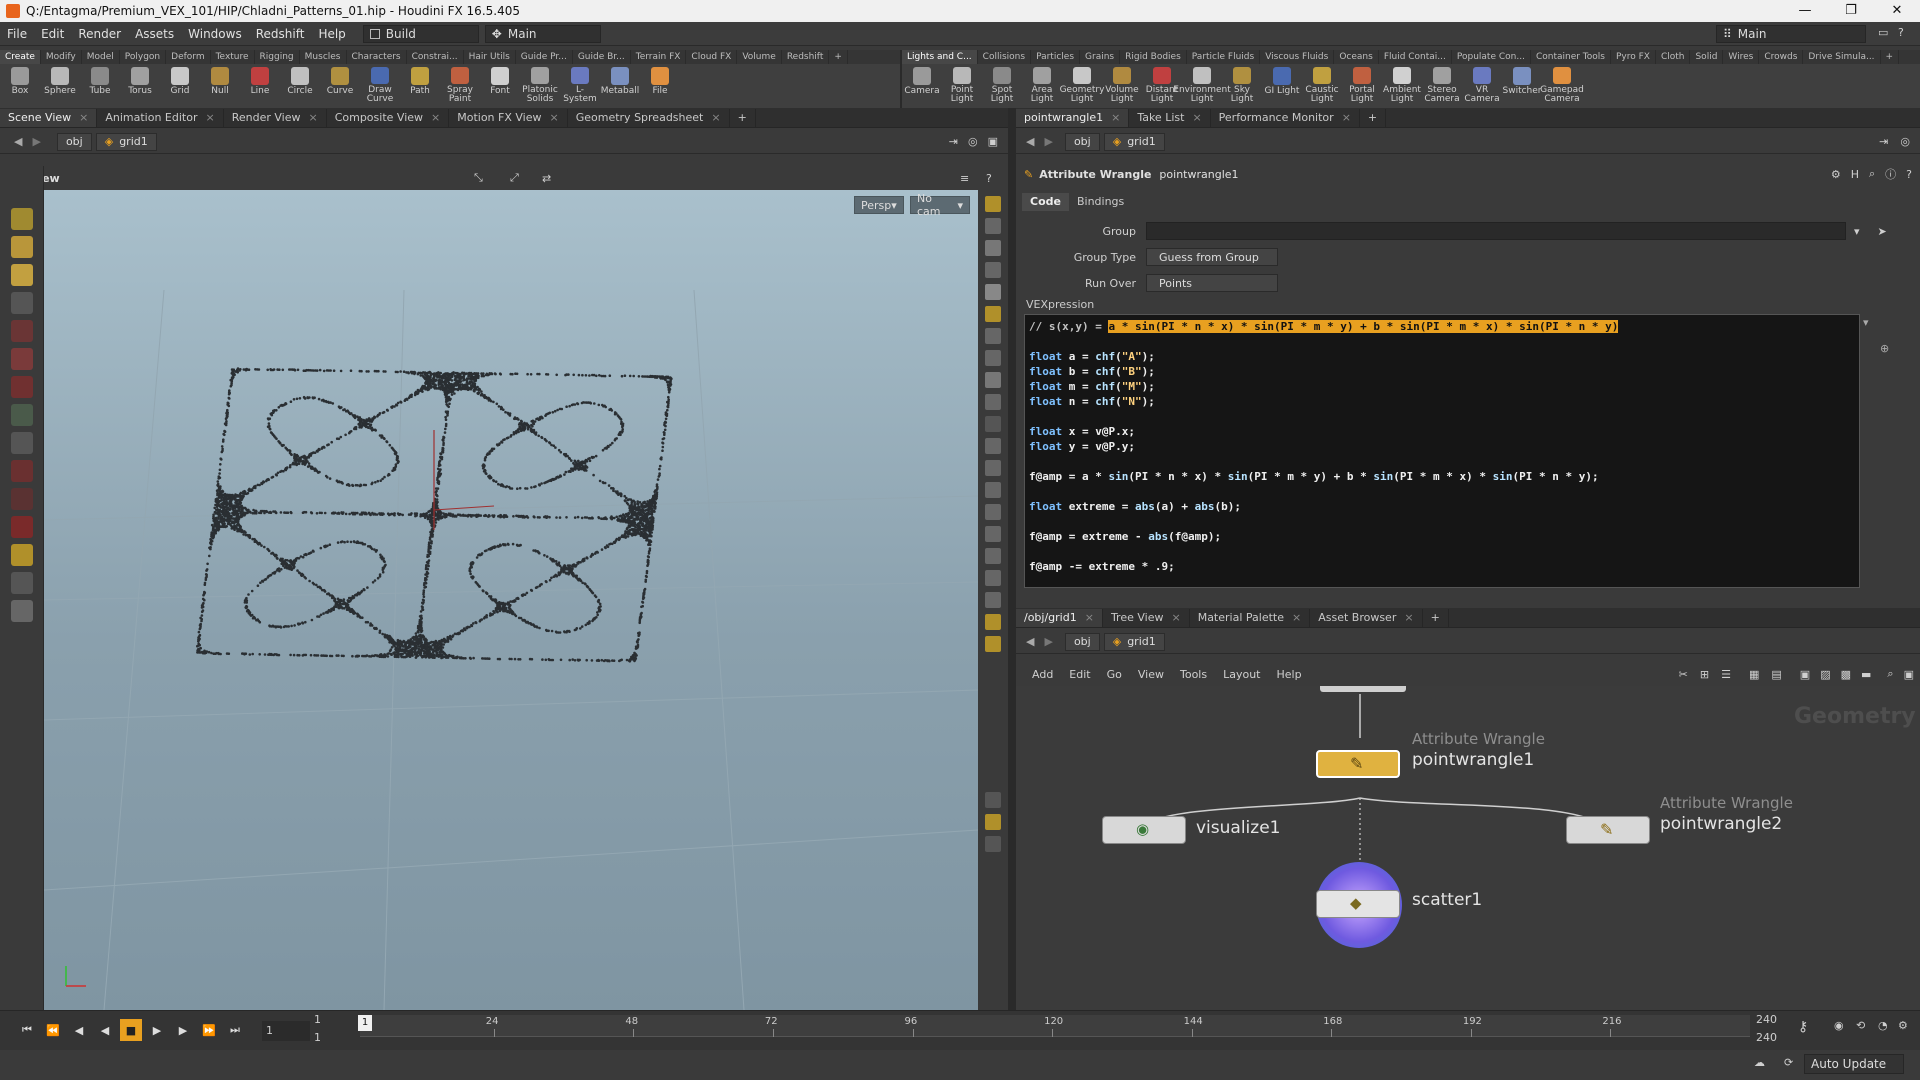 Image resolution: width=1920 pixels, height=1080 pixels. Describe the element at coordinates (1202, 84) in the screenshot. I see `right-shelf-tool: Environment Light` at that location.